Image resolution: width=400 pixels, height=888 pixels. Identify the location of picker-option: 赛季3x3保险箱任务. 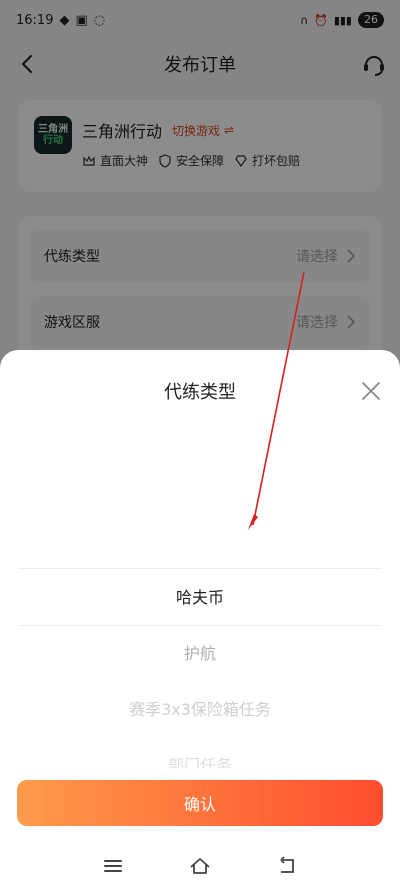
(200, 708).